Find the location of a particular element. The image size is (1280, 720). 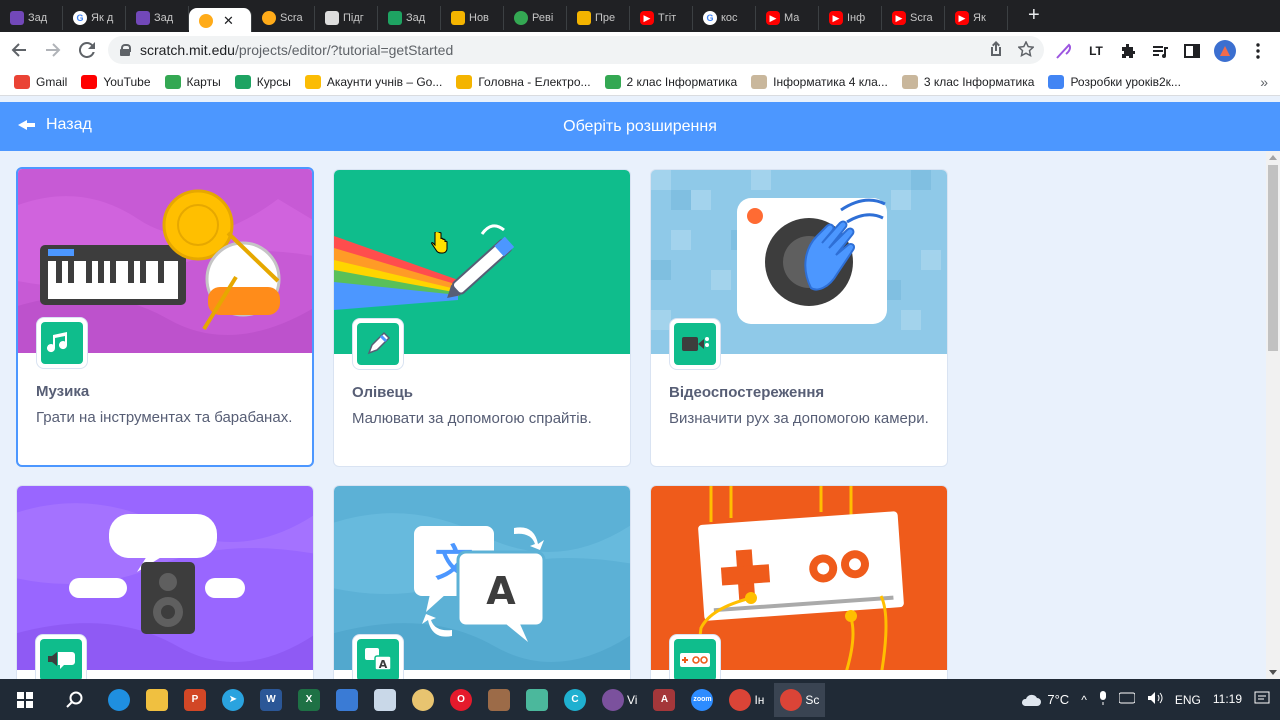

word-icon: W is located at coordinates (271, 700).